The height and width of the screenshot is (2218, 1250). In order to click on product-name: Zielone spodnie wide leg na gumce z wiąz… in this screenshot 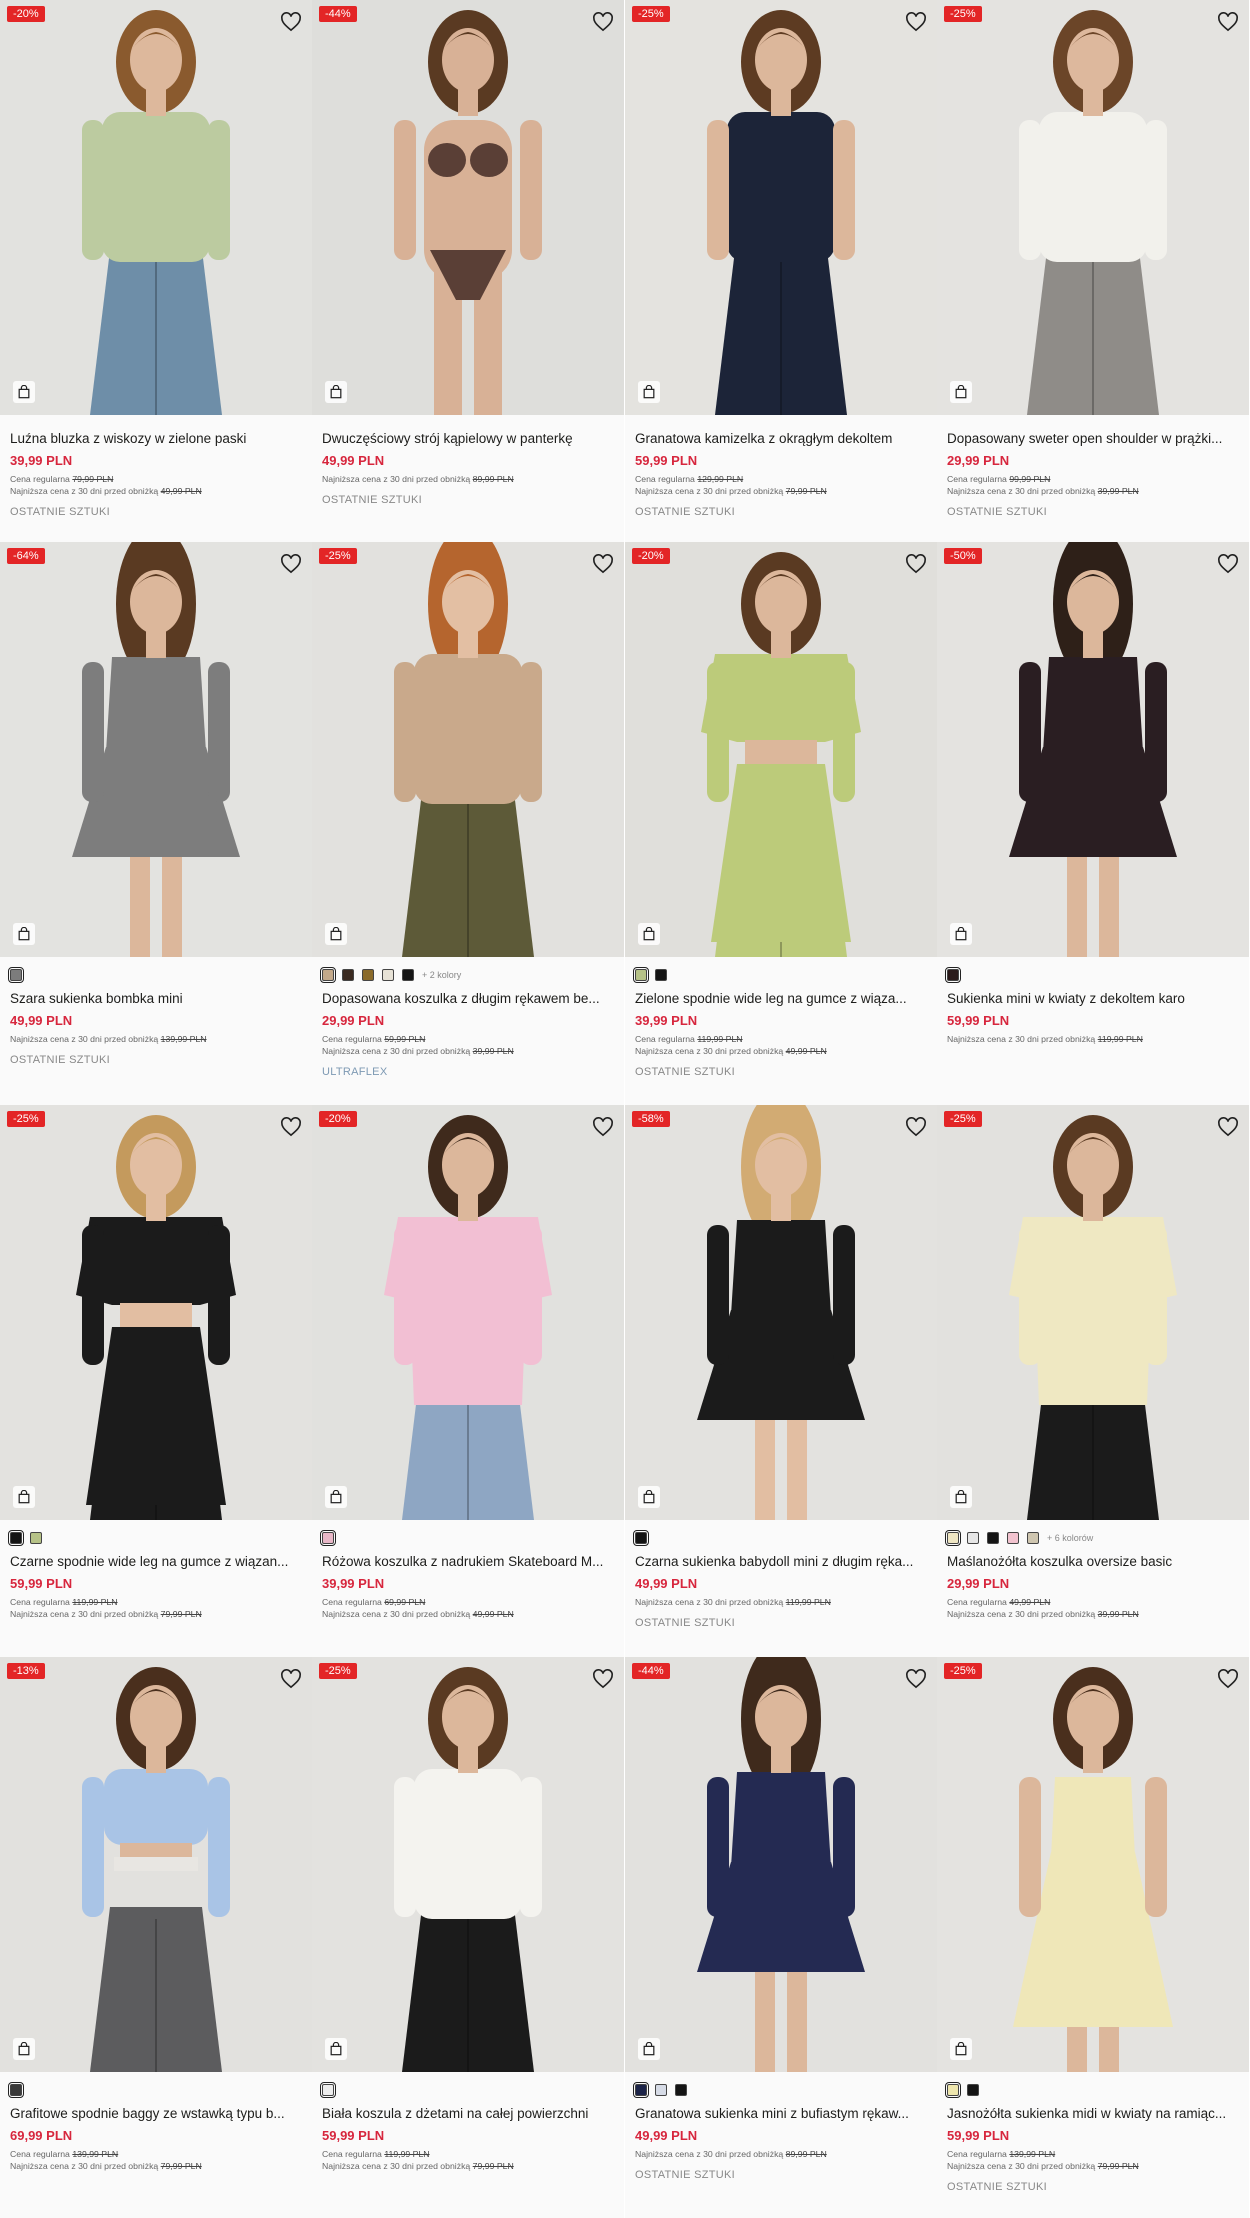, I will do `click(782, 999)`.